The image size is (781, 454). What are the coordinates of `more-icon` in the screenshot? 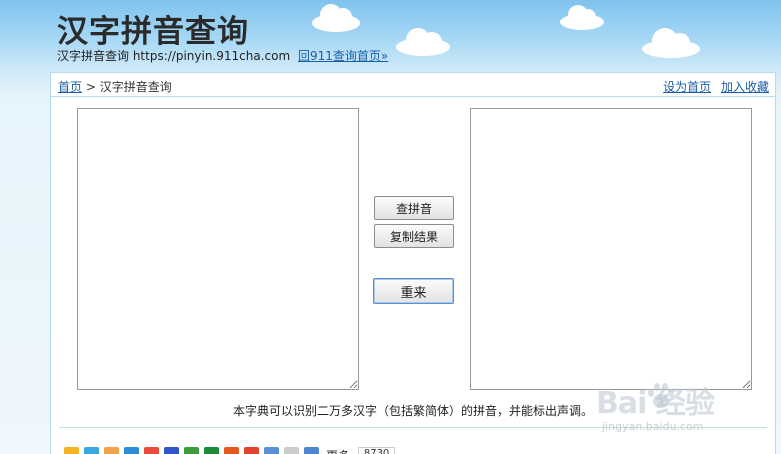 It's located at (311, 450).